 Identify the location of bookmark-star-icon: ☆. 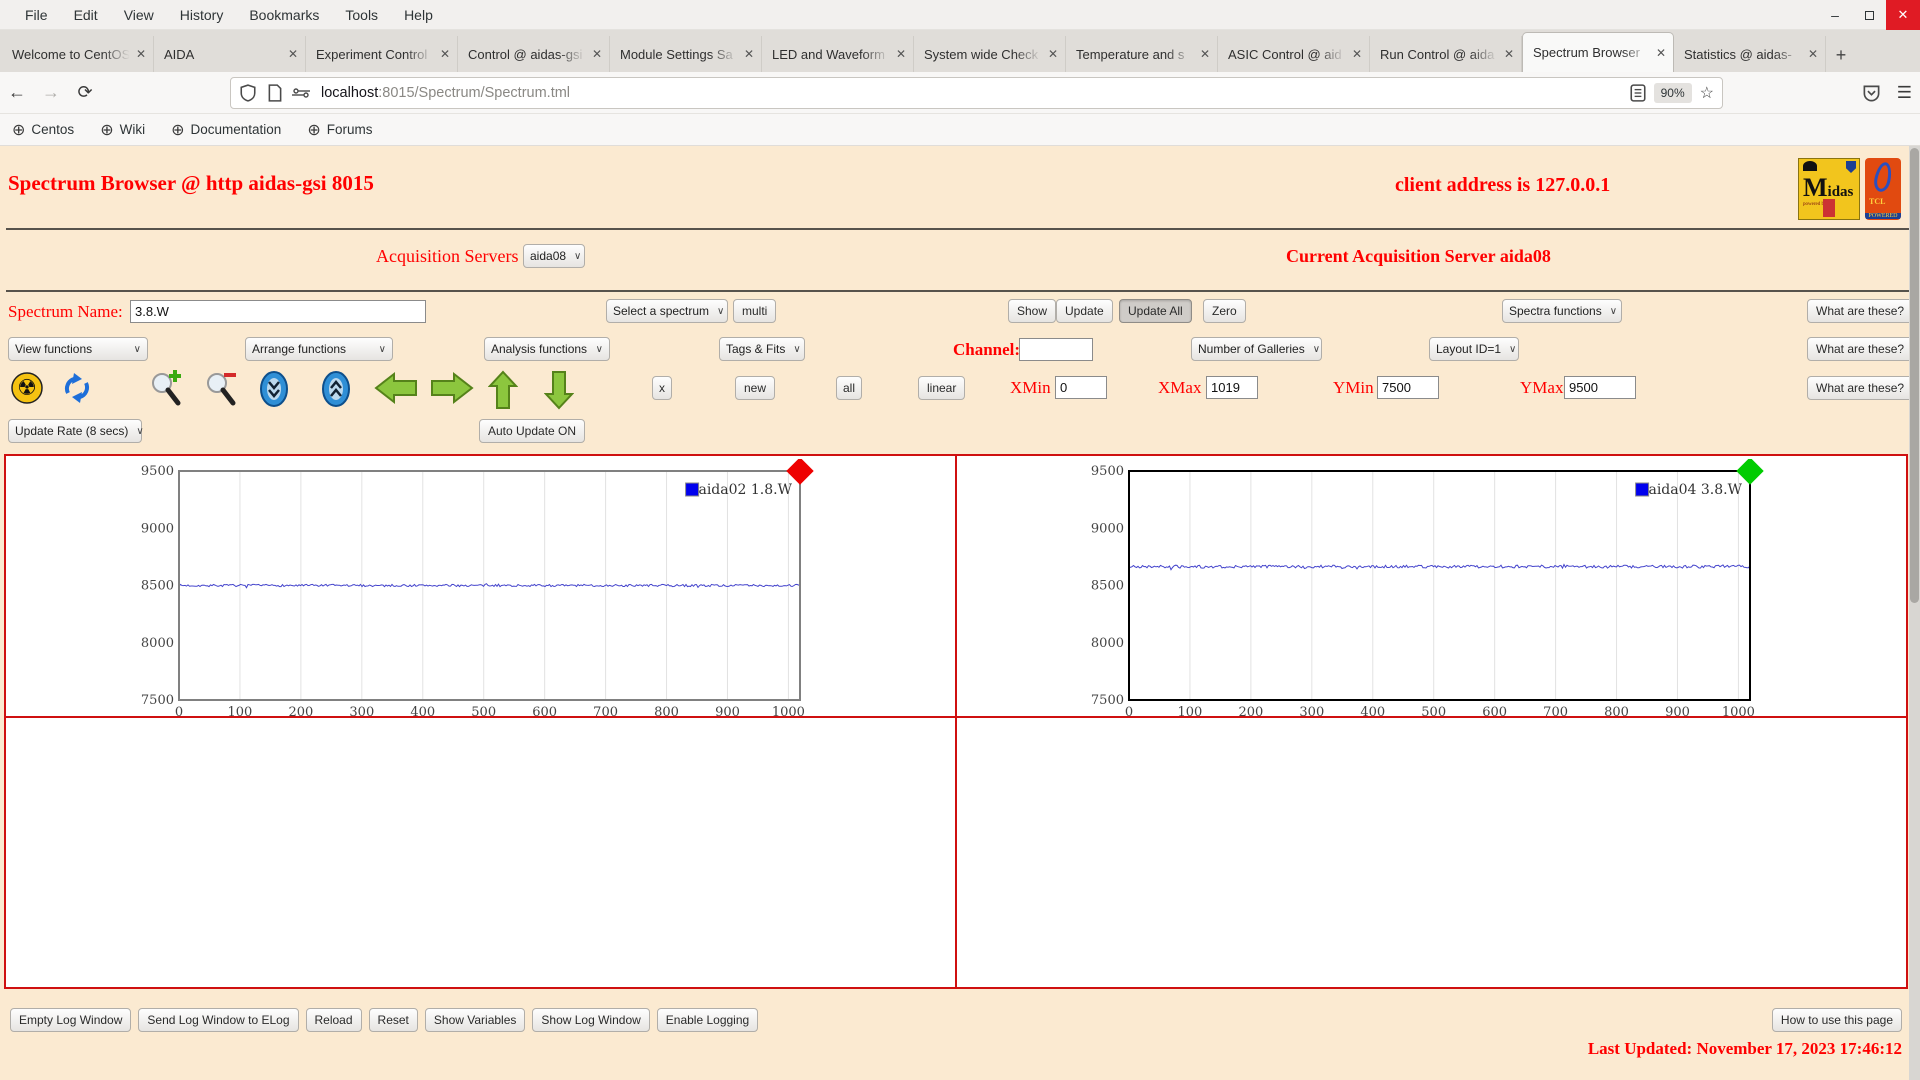
(1707, 93).